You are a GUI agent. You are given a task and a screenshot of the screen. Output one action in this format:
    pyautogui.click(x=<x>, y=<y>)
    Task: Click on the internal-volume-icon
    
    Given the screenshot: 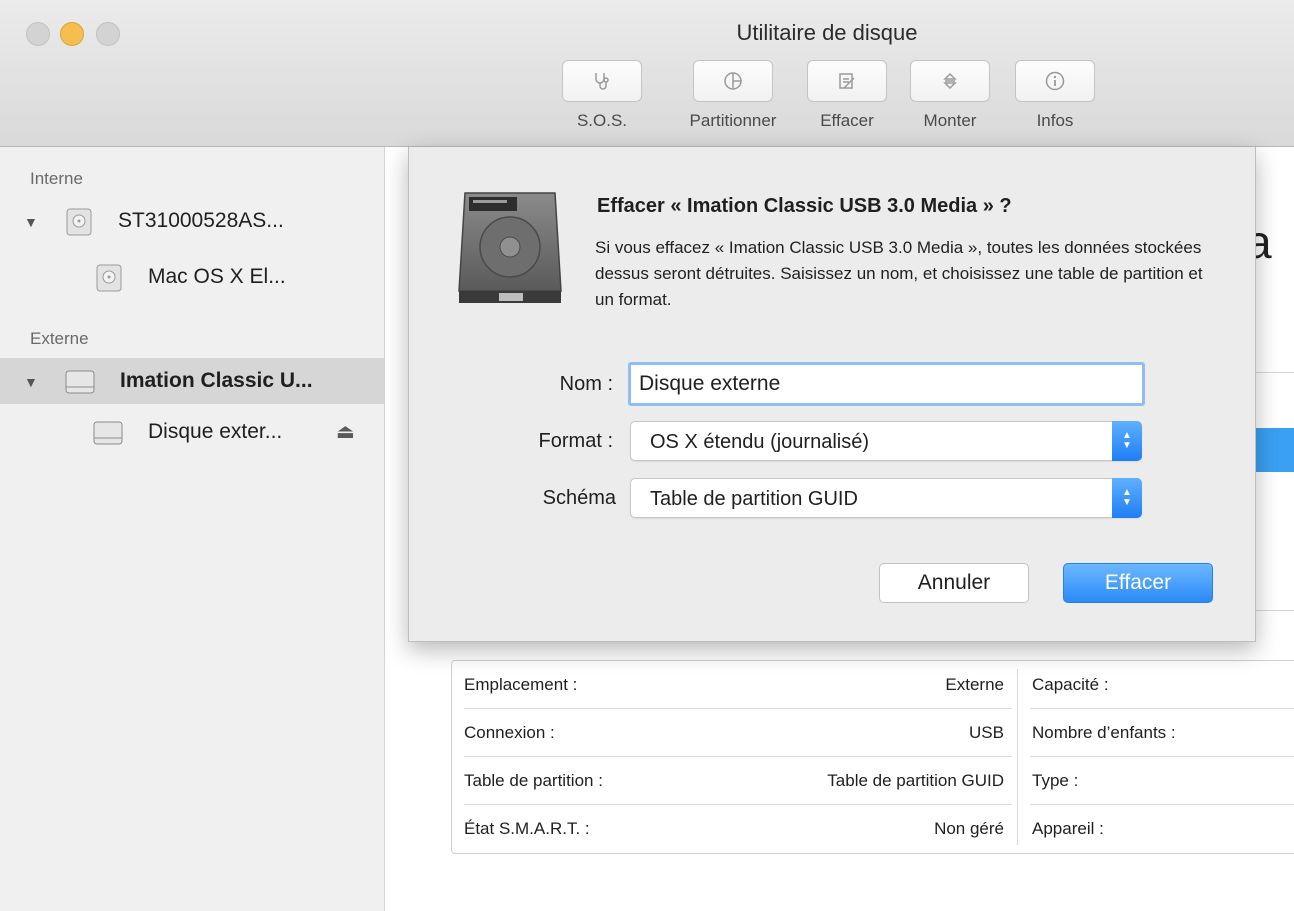 What is the action you would take?
    pyautogui.click(x=109, y=278)
    